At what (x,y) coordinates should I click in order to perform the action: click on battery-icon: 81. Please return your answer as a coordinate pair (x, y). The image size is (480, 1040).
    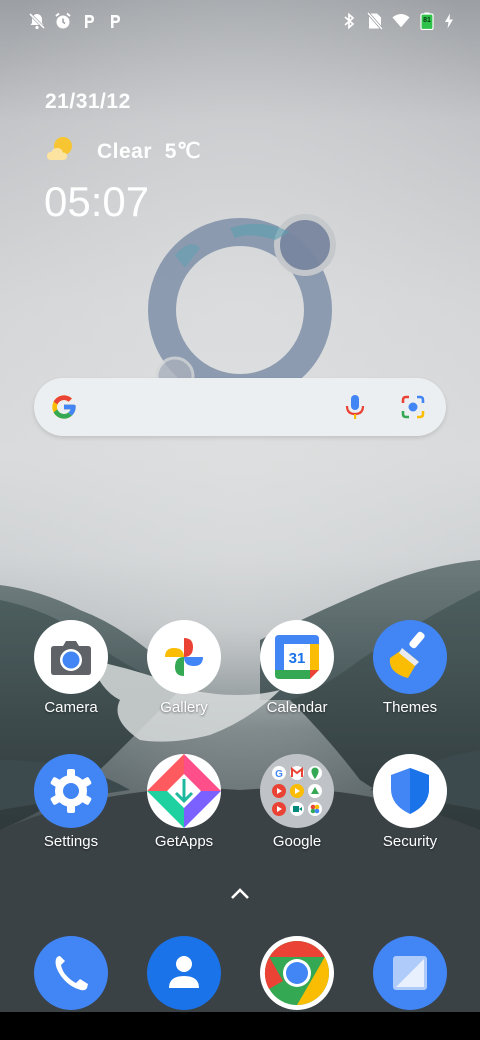
    Looking at the image, I should click on (427, 21).